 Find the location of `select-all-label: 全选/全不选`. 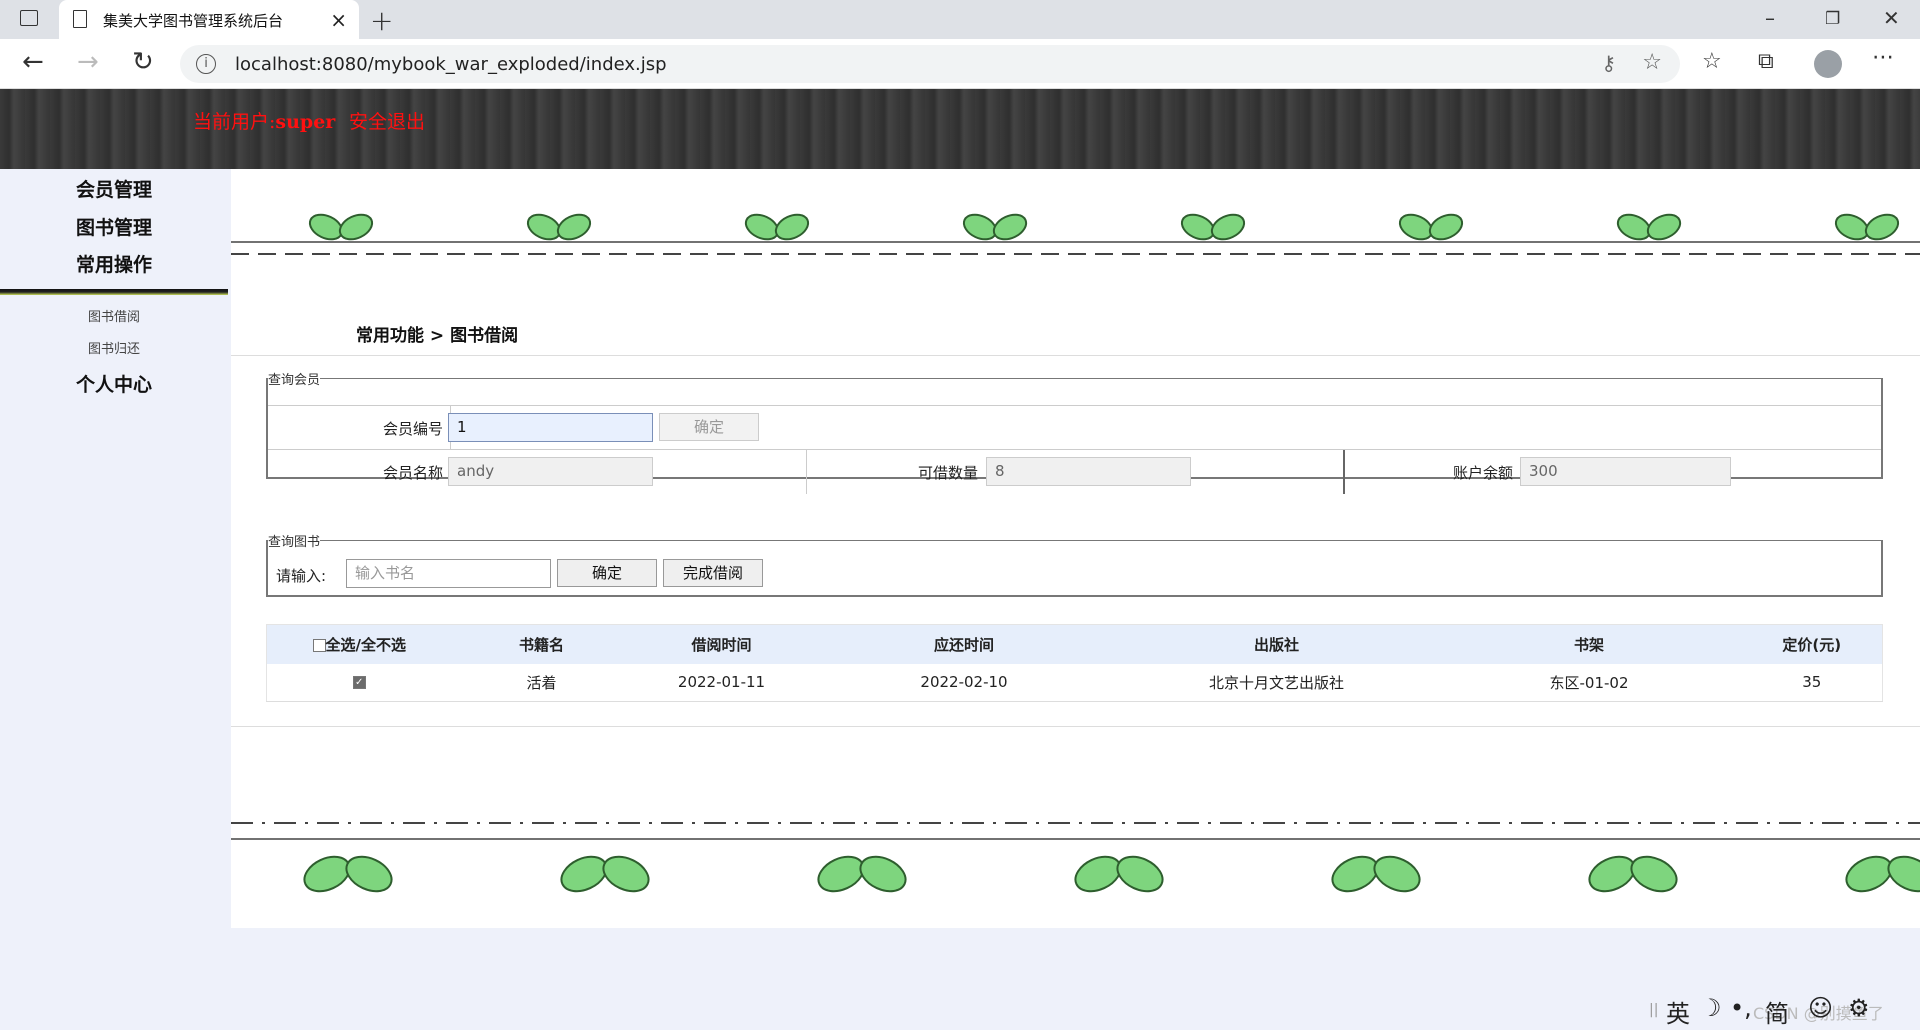

select-all-label: 全选/全不选 is located at coordinates (365, 644).